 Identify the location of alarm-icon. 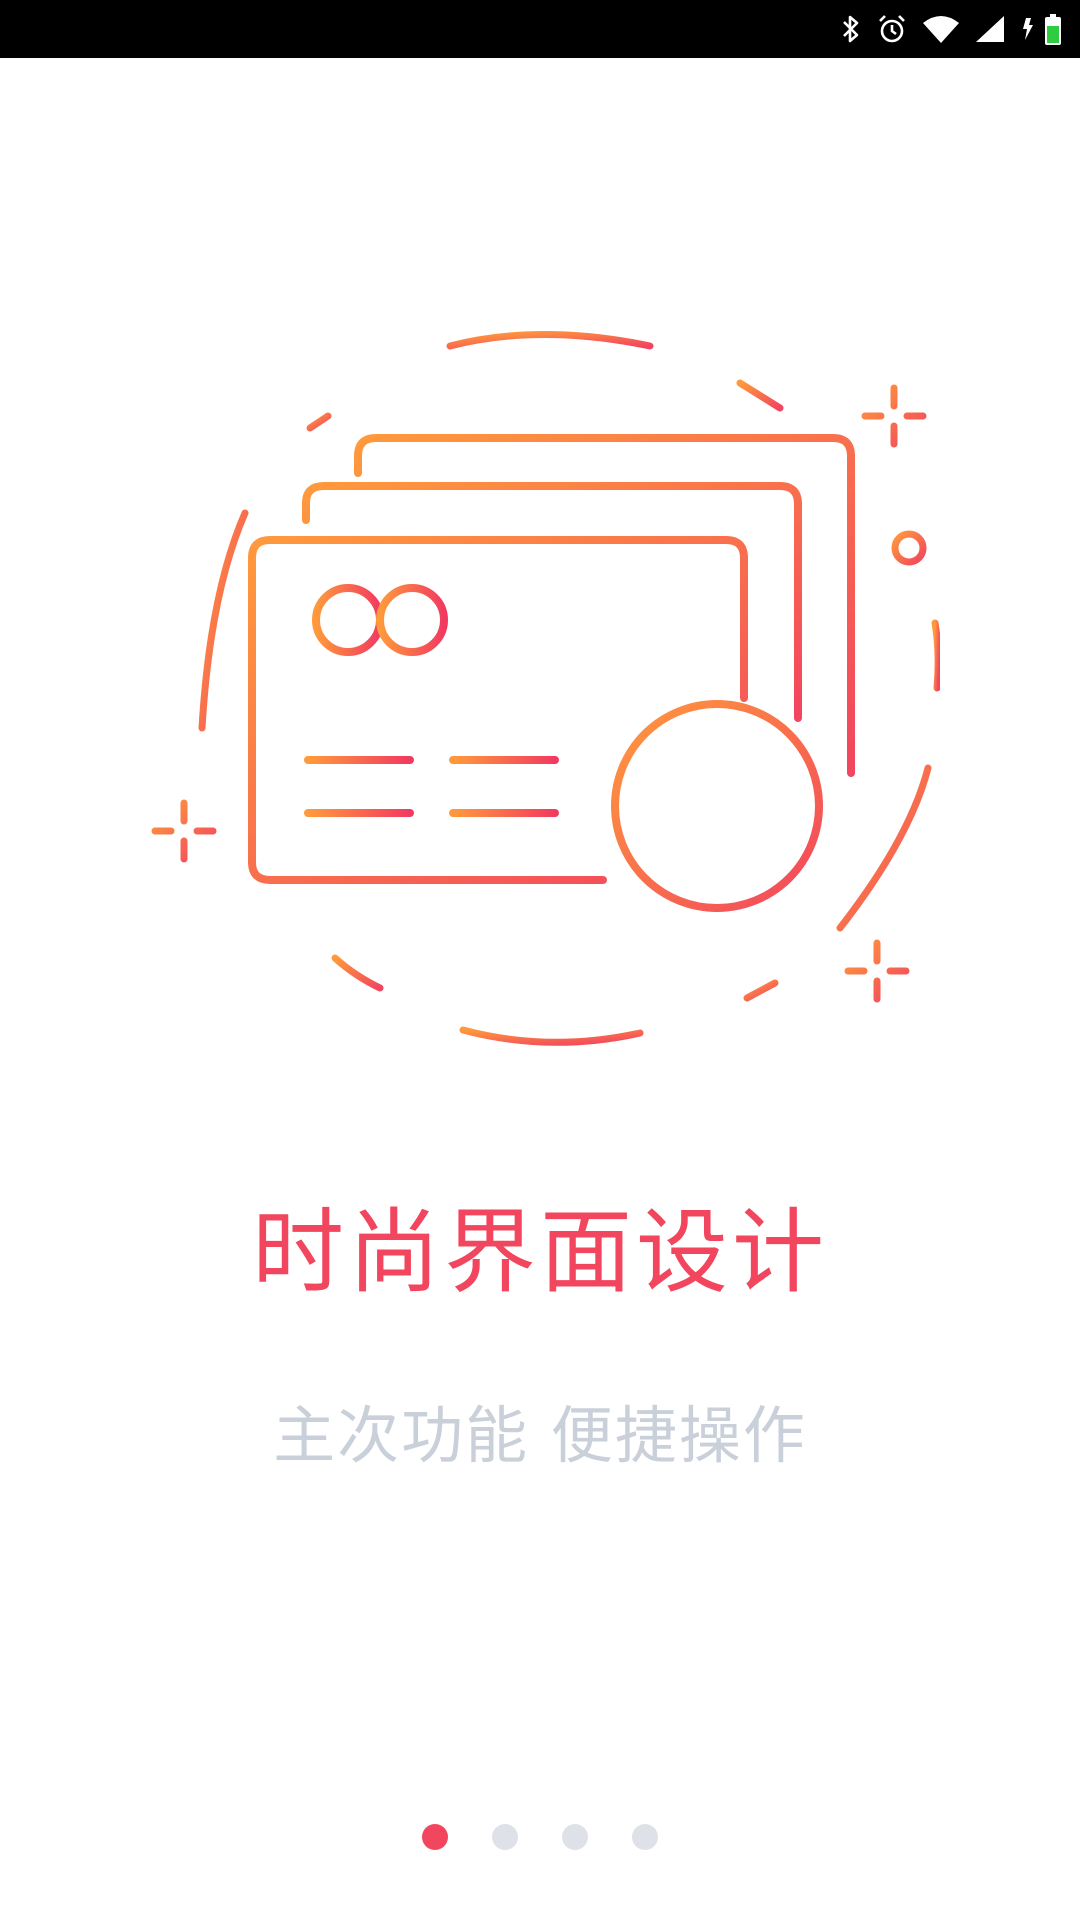
(892, 29).